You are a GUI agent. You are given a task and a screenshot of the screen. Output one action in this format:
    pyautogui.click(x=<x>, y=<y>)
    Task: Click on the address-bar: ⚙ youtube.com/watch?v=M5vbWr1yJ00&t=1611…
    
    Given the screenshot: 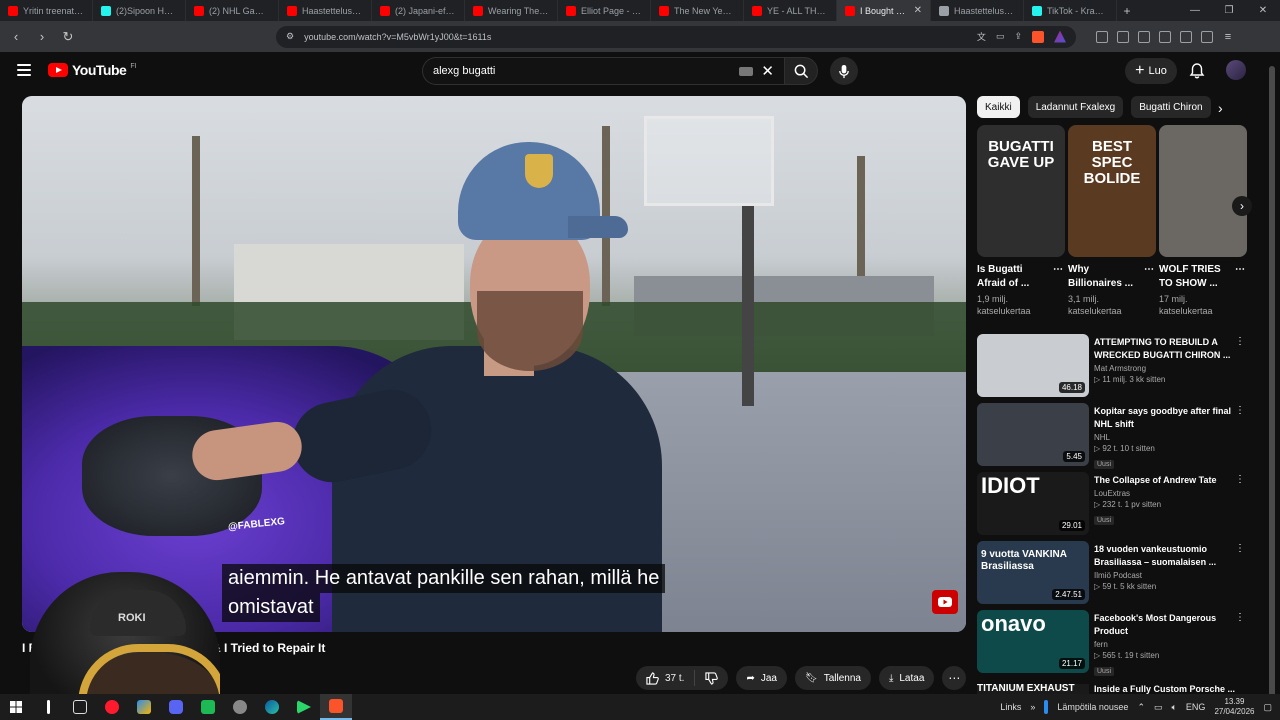 What is the action you would take?
    pyautogui.click(x=676, y=36)
    